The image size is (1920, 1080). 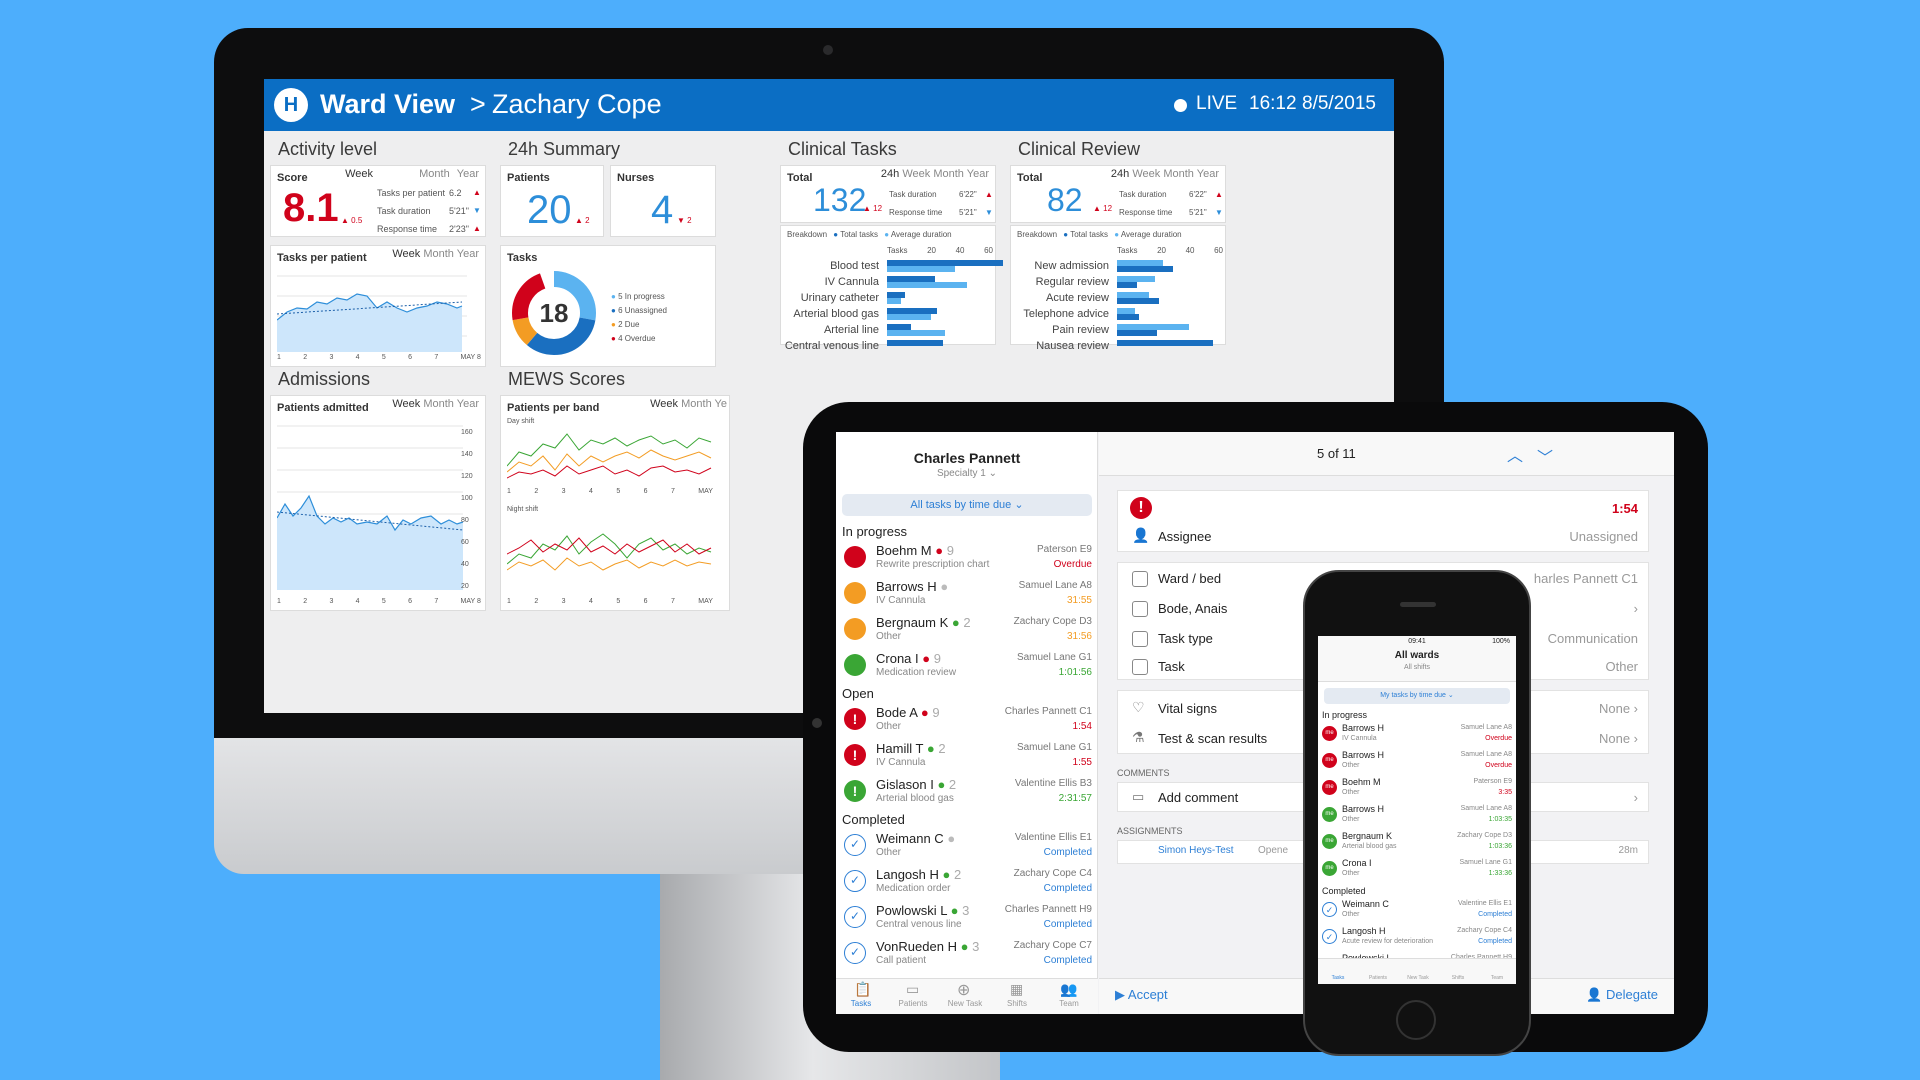 I want to click on filter-button: All tasks by time due ⌄, so click(x=967, y=505).